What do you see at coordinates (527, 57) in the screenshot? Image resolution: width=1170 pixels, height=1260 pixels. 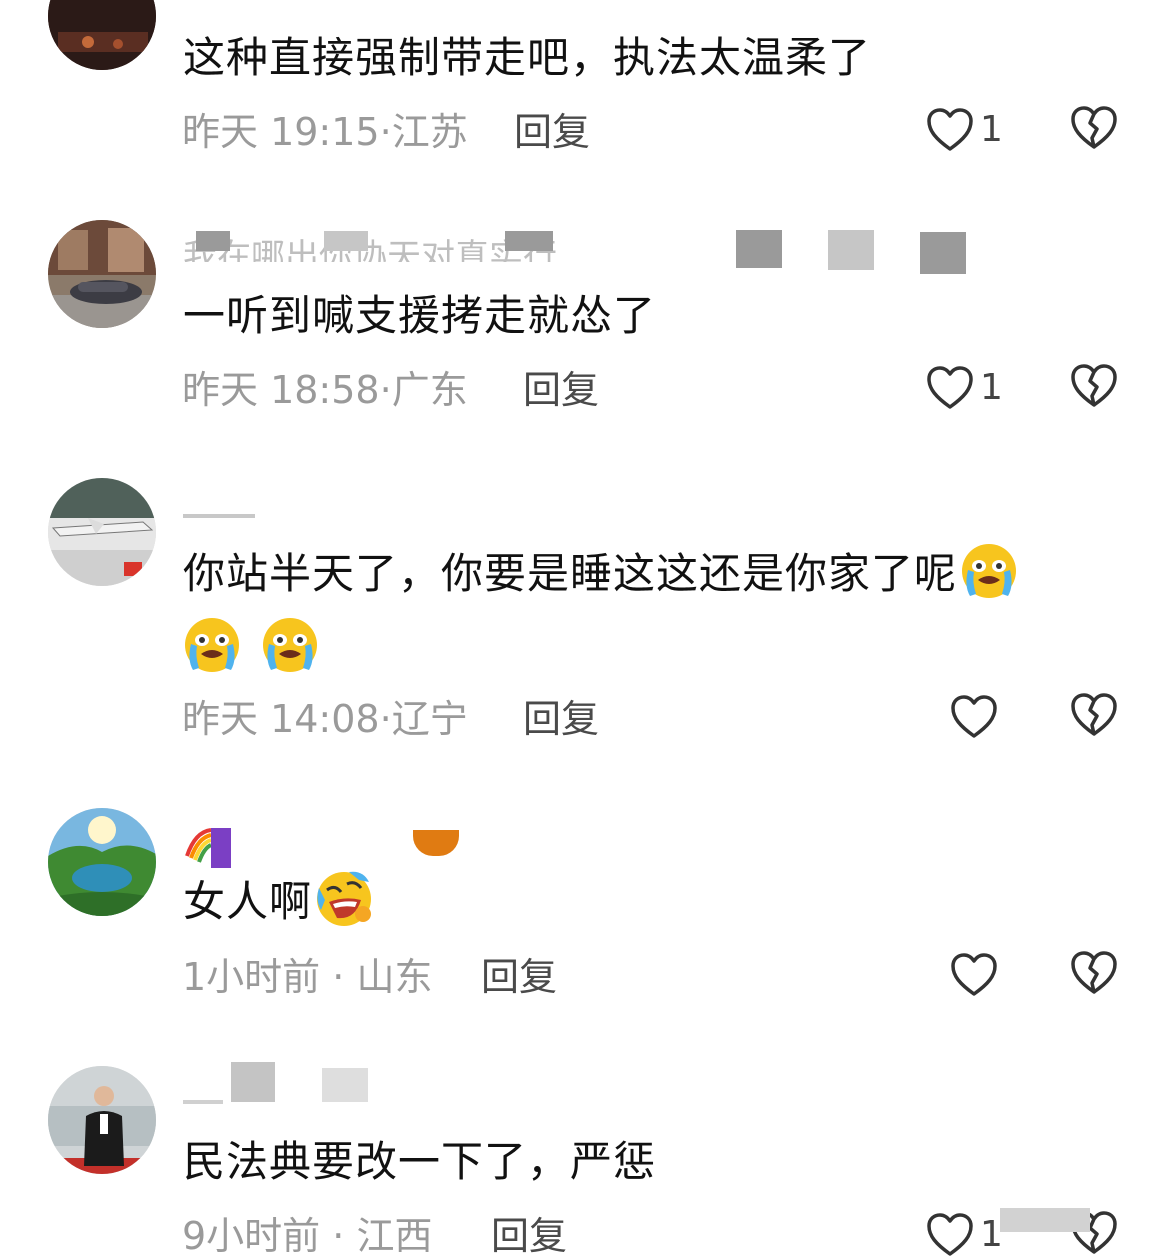 I see `comment-text: 这种直接强制带走吧，执法太温柔了` at bounding box center [527, 57].